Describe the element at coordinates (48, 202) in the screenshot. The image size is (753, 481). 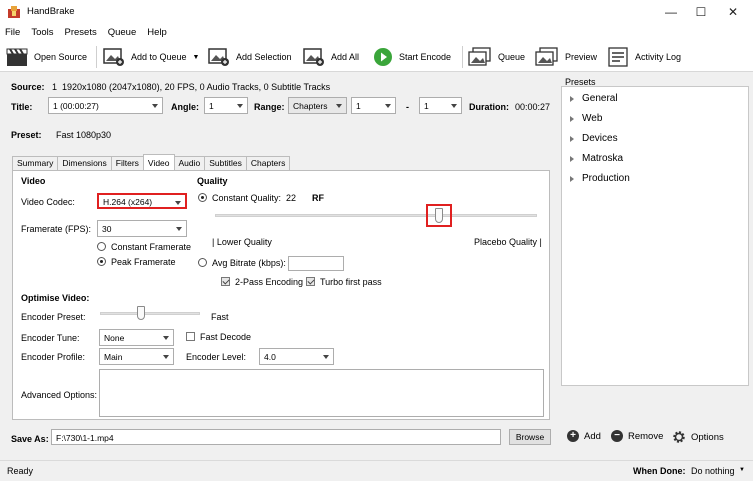
I see `video-codec-label: Video Codec:` at that location.